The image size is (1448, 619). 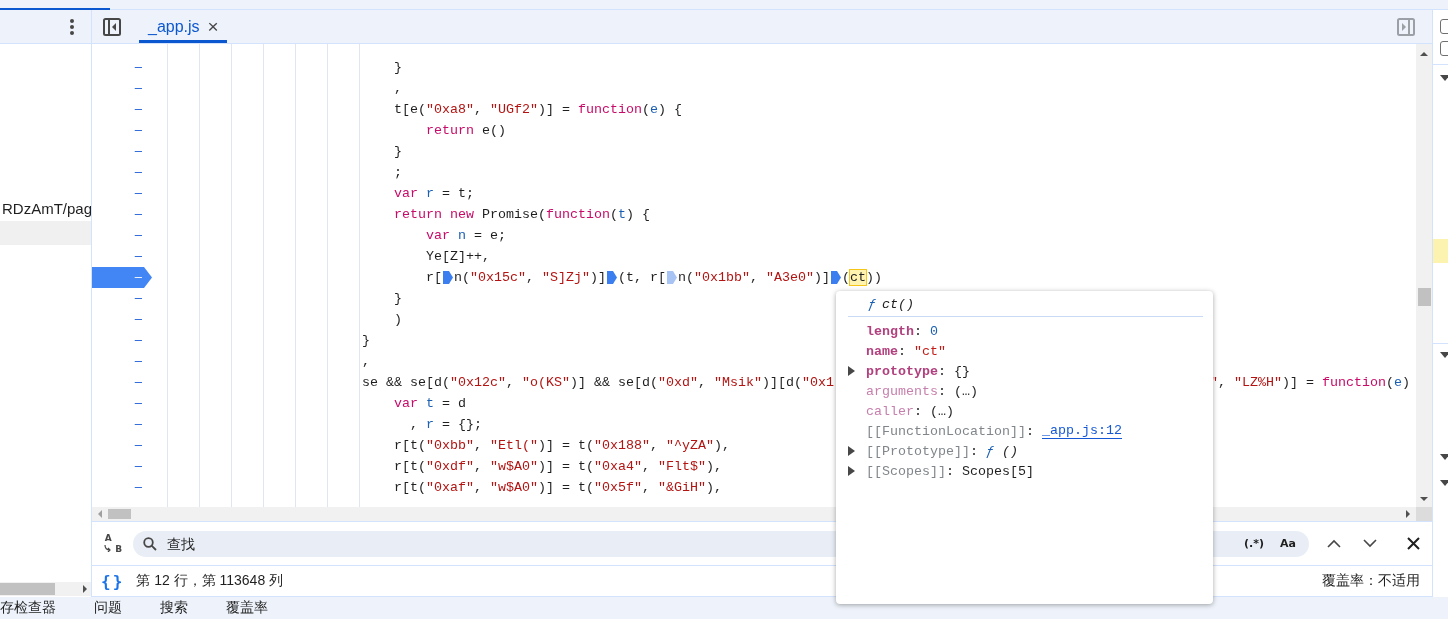 What do you see at coordinates (521, 215) in the screenshot?
I see `code-text: return new Promise(function(t) {` at bounding box center [521, 215].